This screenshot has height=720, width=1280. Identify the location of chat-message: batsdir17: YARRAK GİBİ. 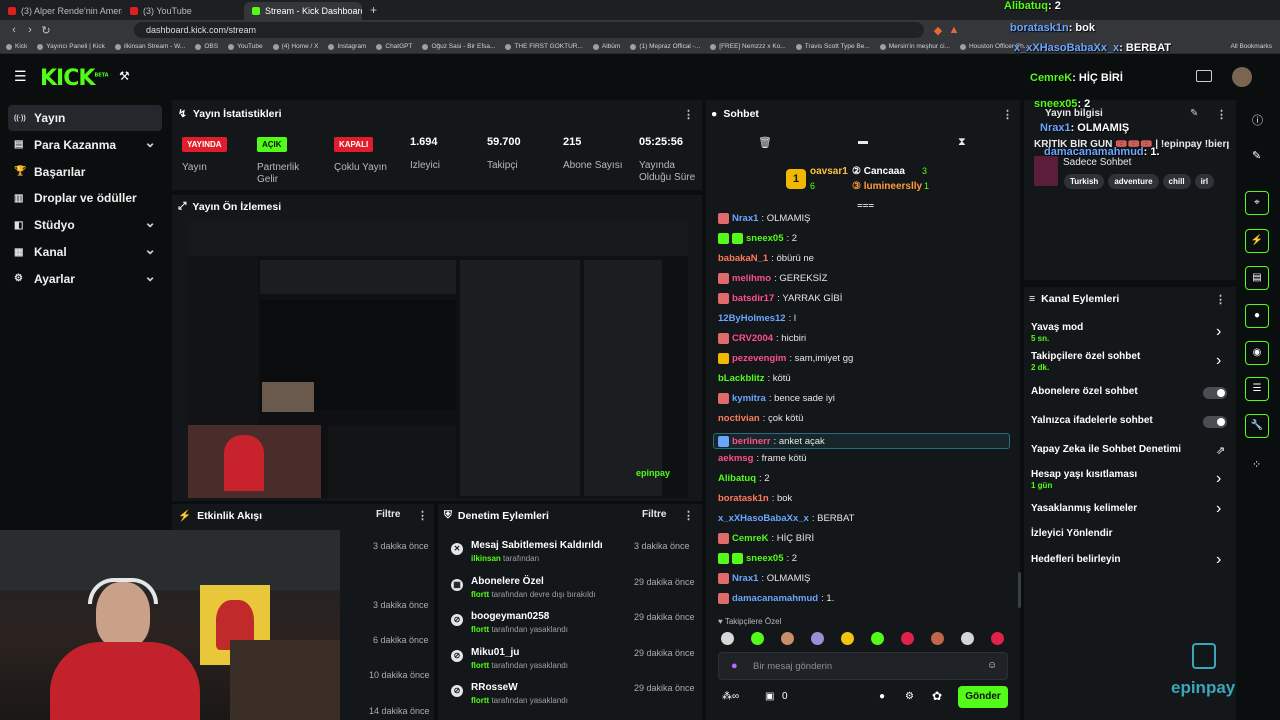
(780, 298).